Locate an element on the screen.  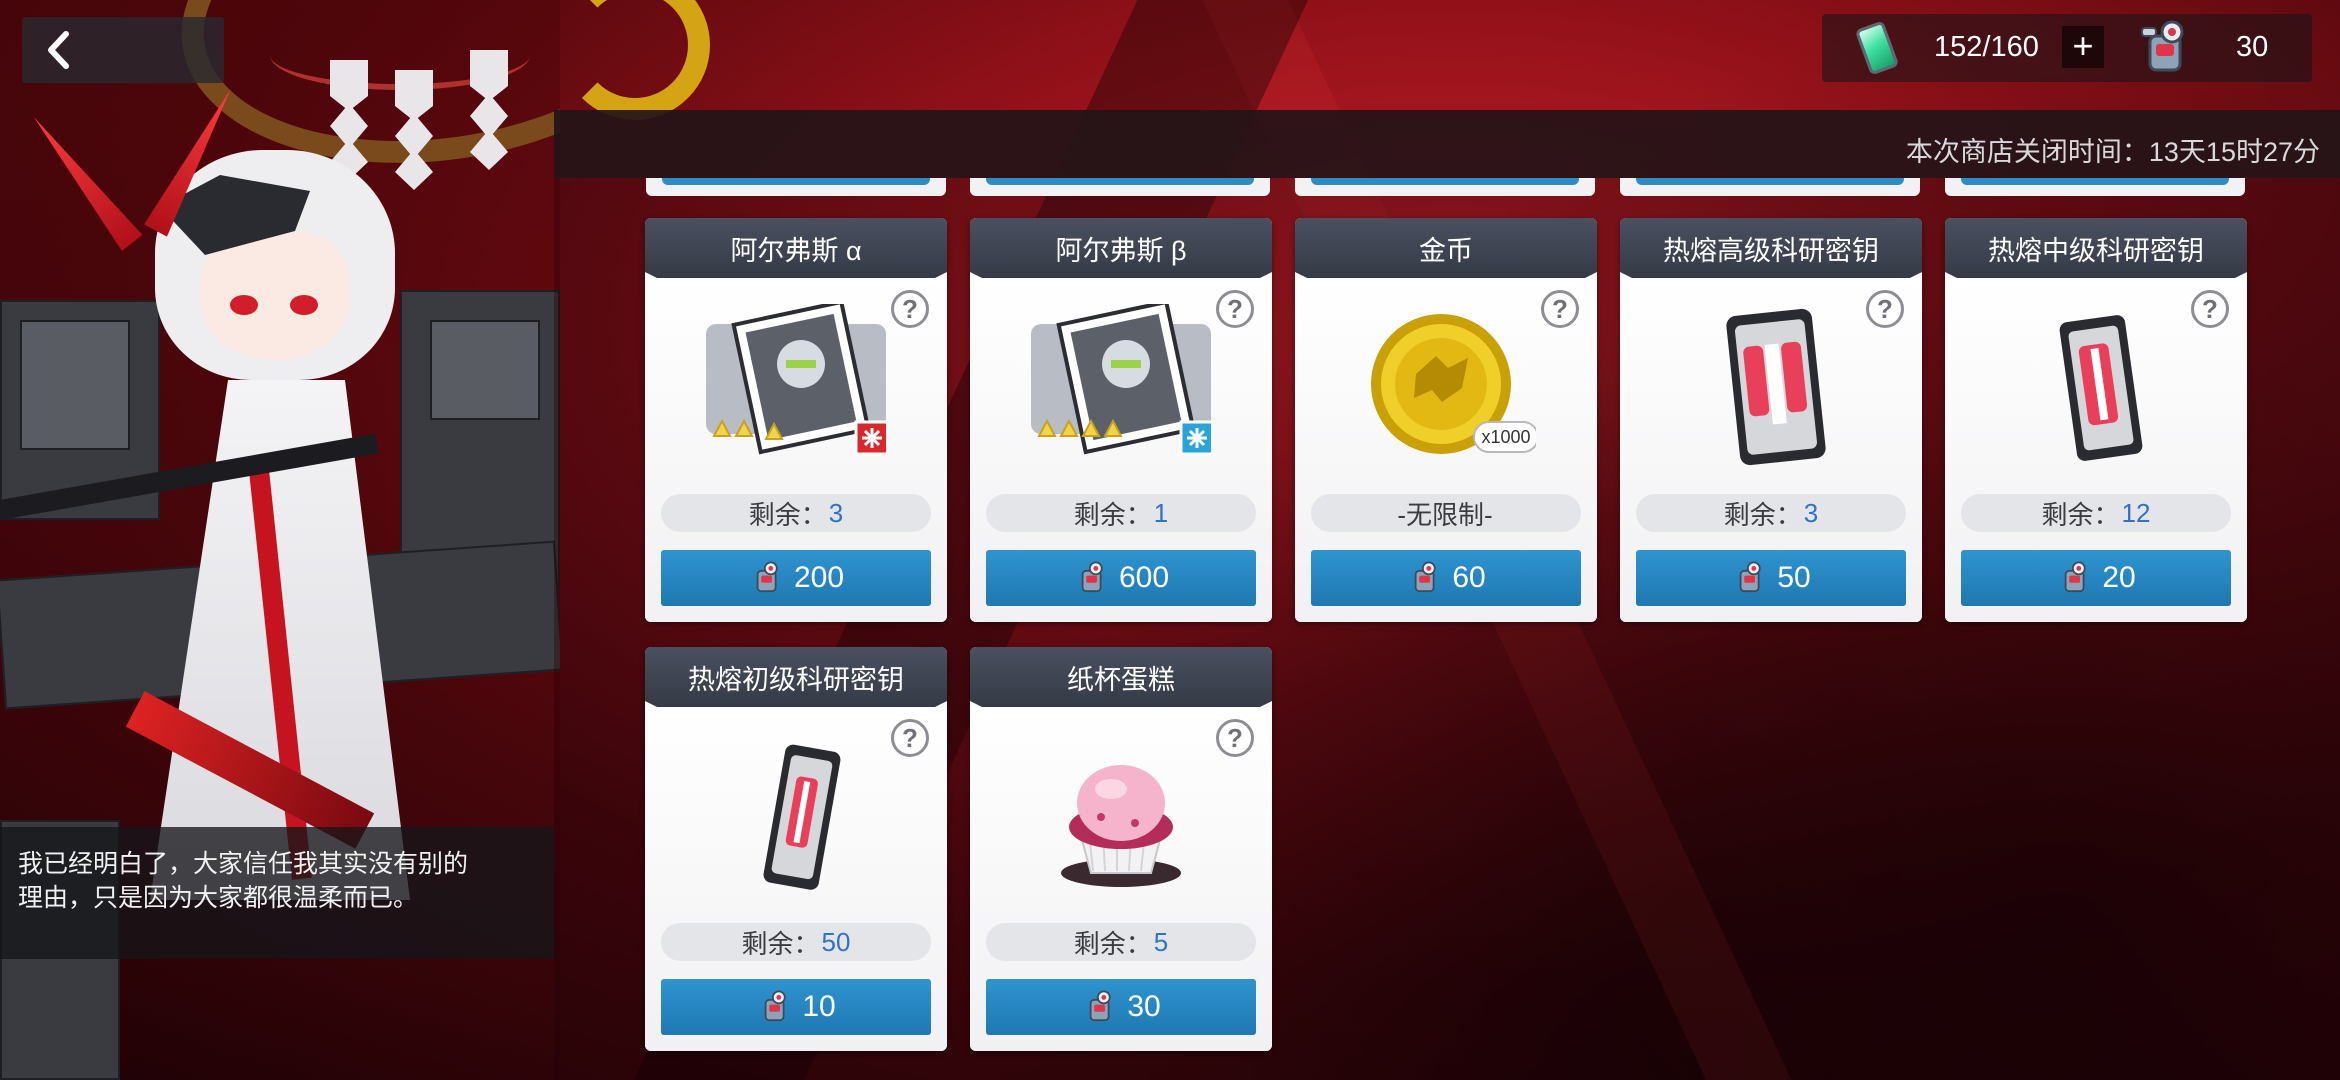
shop-item-card: 阿尔弗斯 α ? 剩余： 3 200 is located at coordinates (796, 420).